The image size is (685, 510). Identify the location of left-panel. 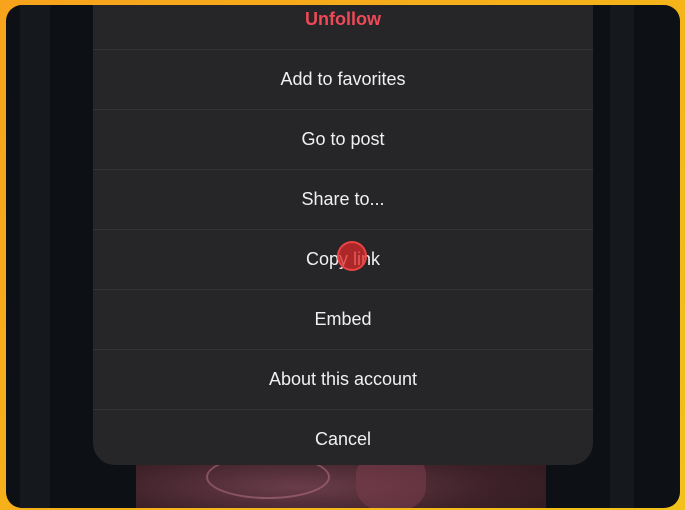
(35, 256).